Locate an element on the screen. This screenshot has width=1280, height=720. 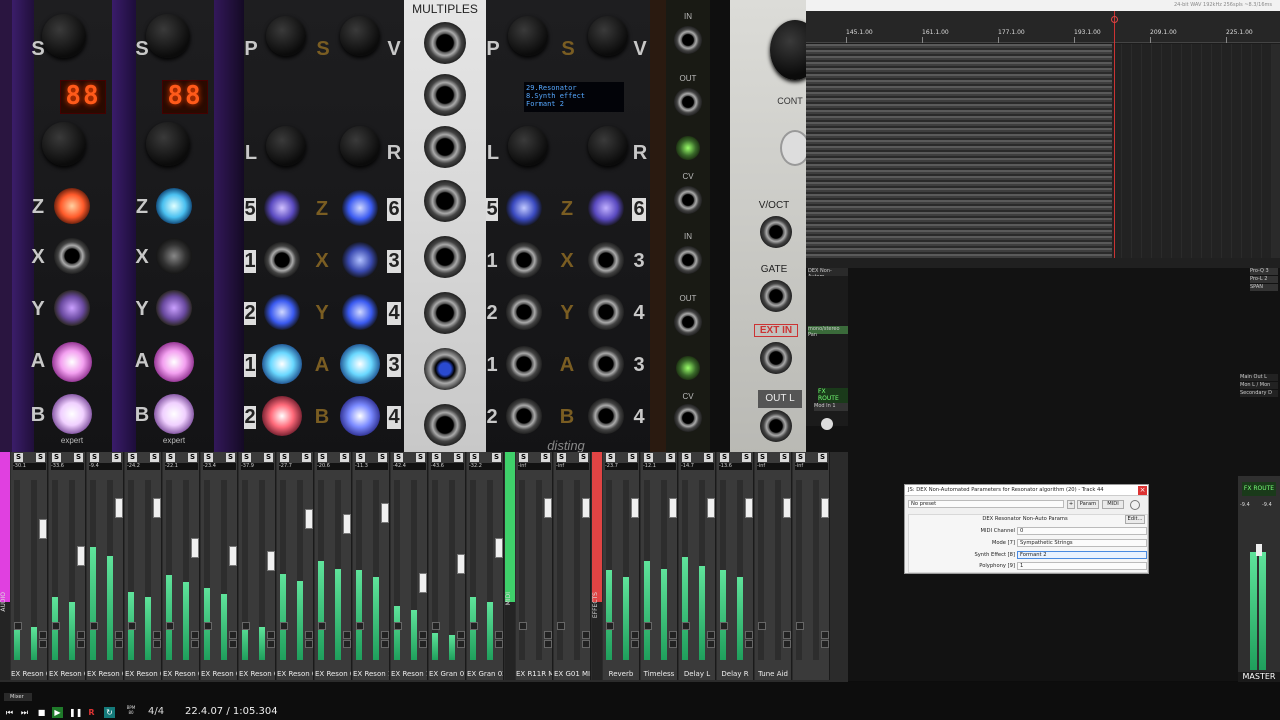
fx-slot: SPAN is located at coordinates (1264, 287).